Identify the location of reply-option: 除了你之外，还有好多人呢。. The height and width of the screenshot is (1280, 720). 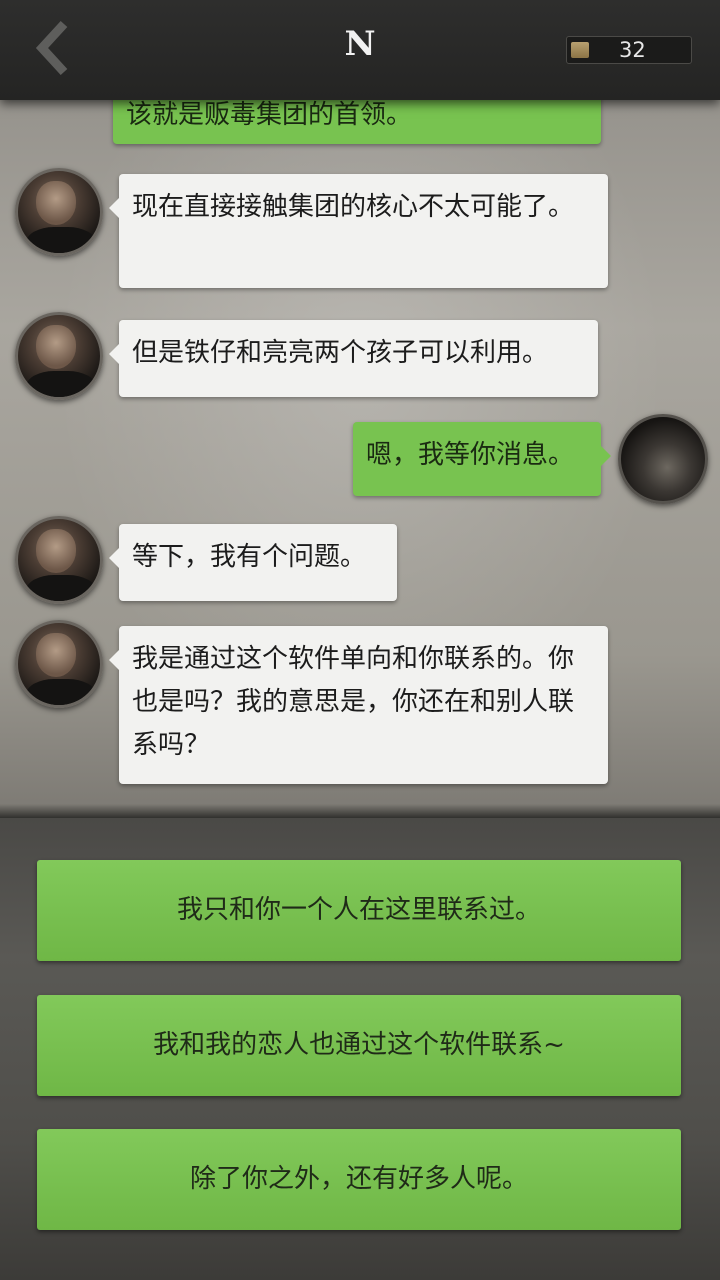
(359, 1179).